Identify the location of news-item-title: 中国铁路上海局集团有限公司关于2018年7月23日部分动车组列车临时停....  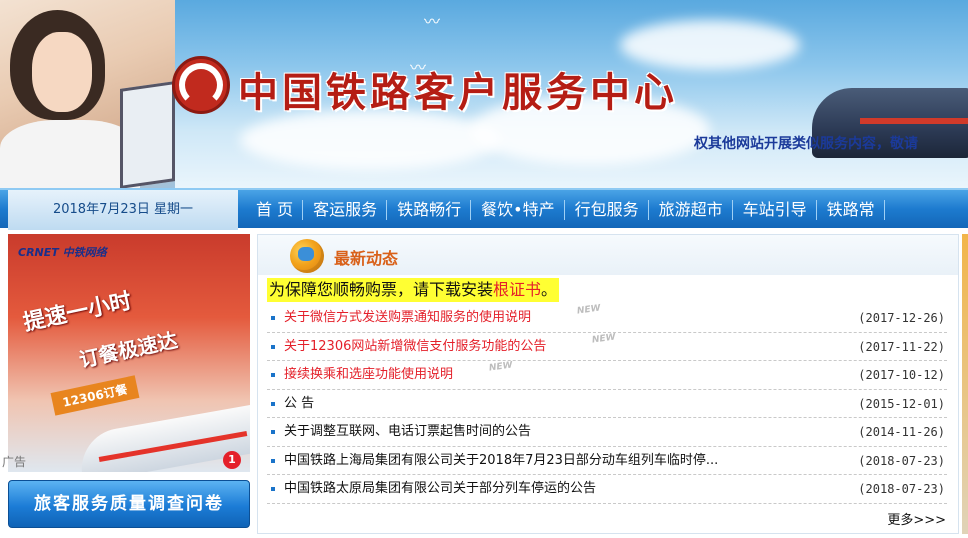
(501, 461).